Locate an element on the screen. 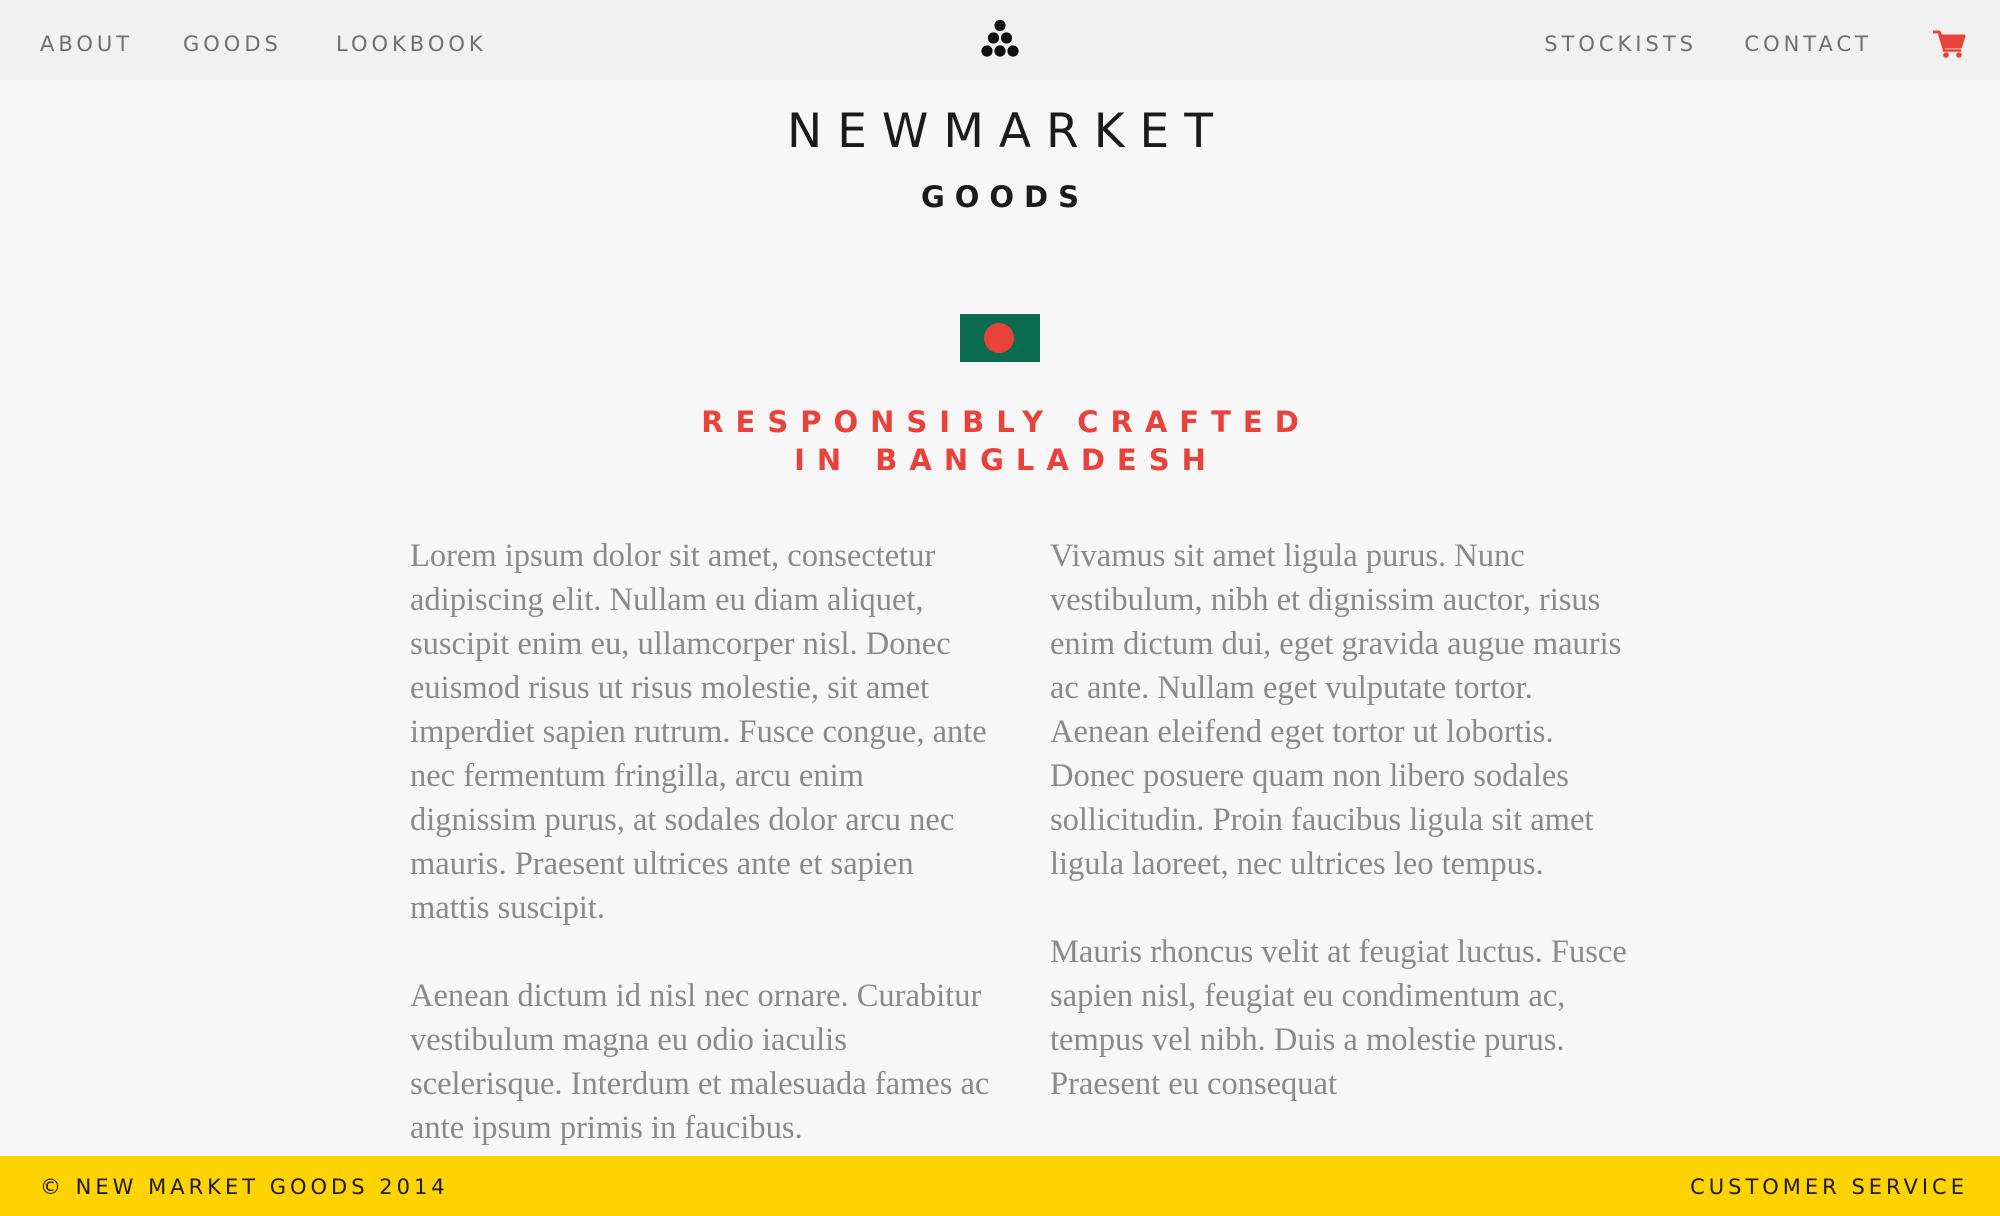 The height and width of the screenshot is (1216, 2000). section-heading-line-2: IN BANGLADESH is located at coordinates (1006, 460).